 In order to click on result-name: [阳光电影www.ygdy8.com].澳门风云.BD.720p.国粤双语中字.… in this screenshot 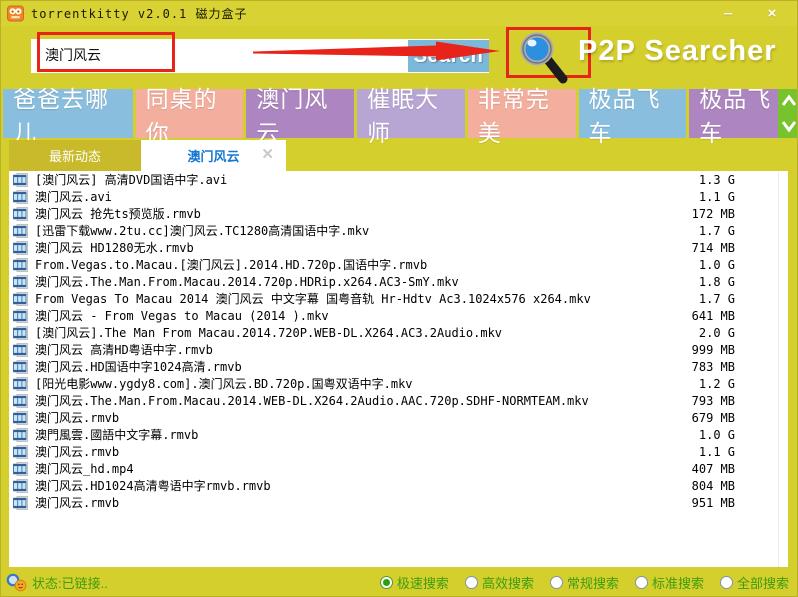, I will do `click(224, 384)`.